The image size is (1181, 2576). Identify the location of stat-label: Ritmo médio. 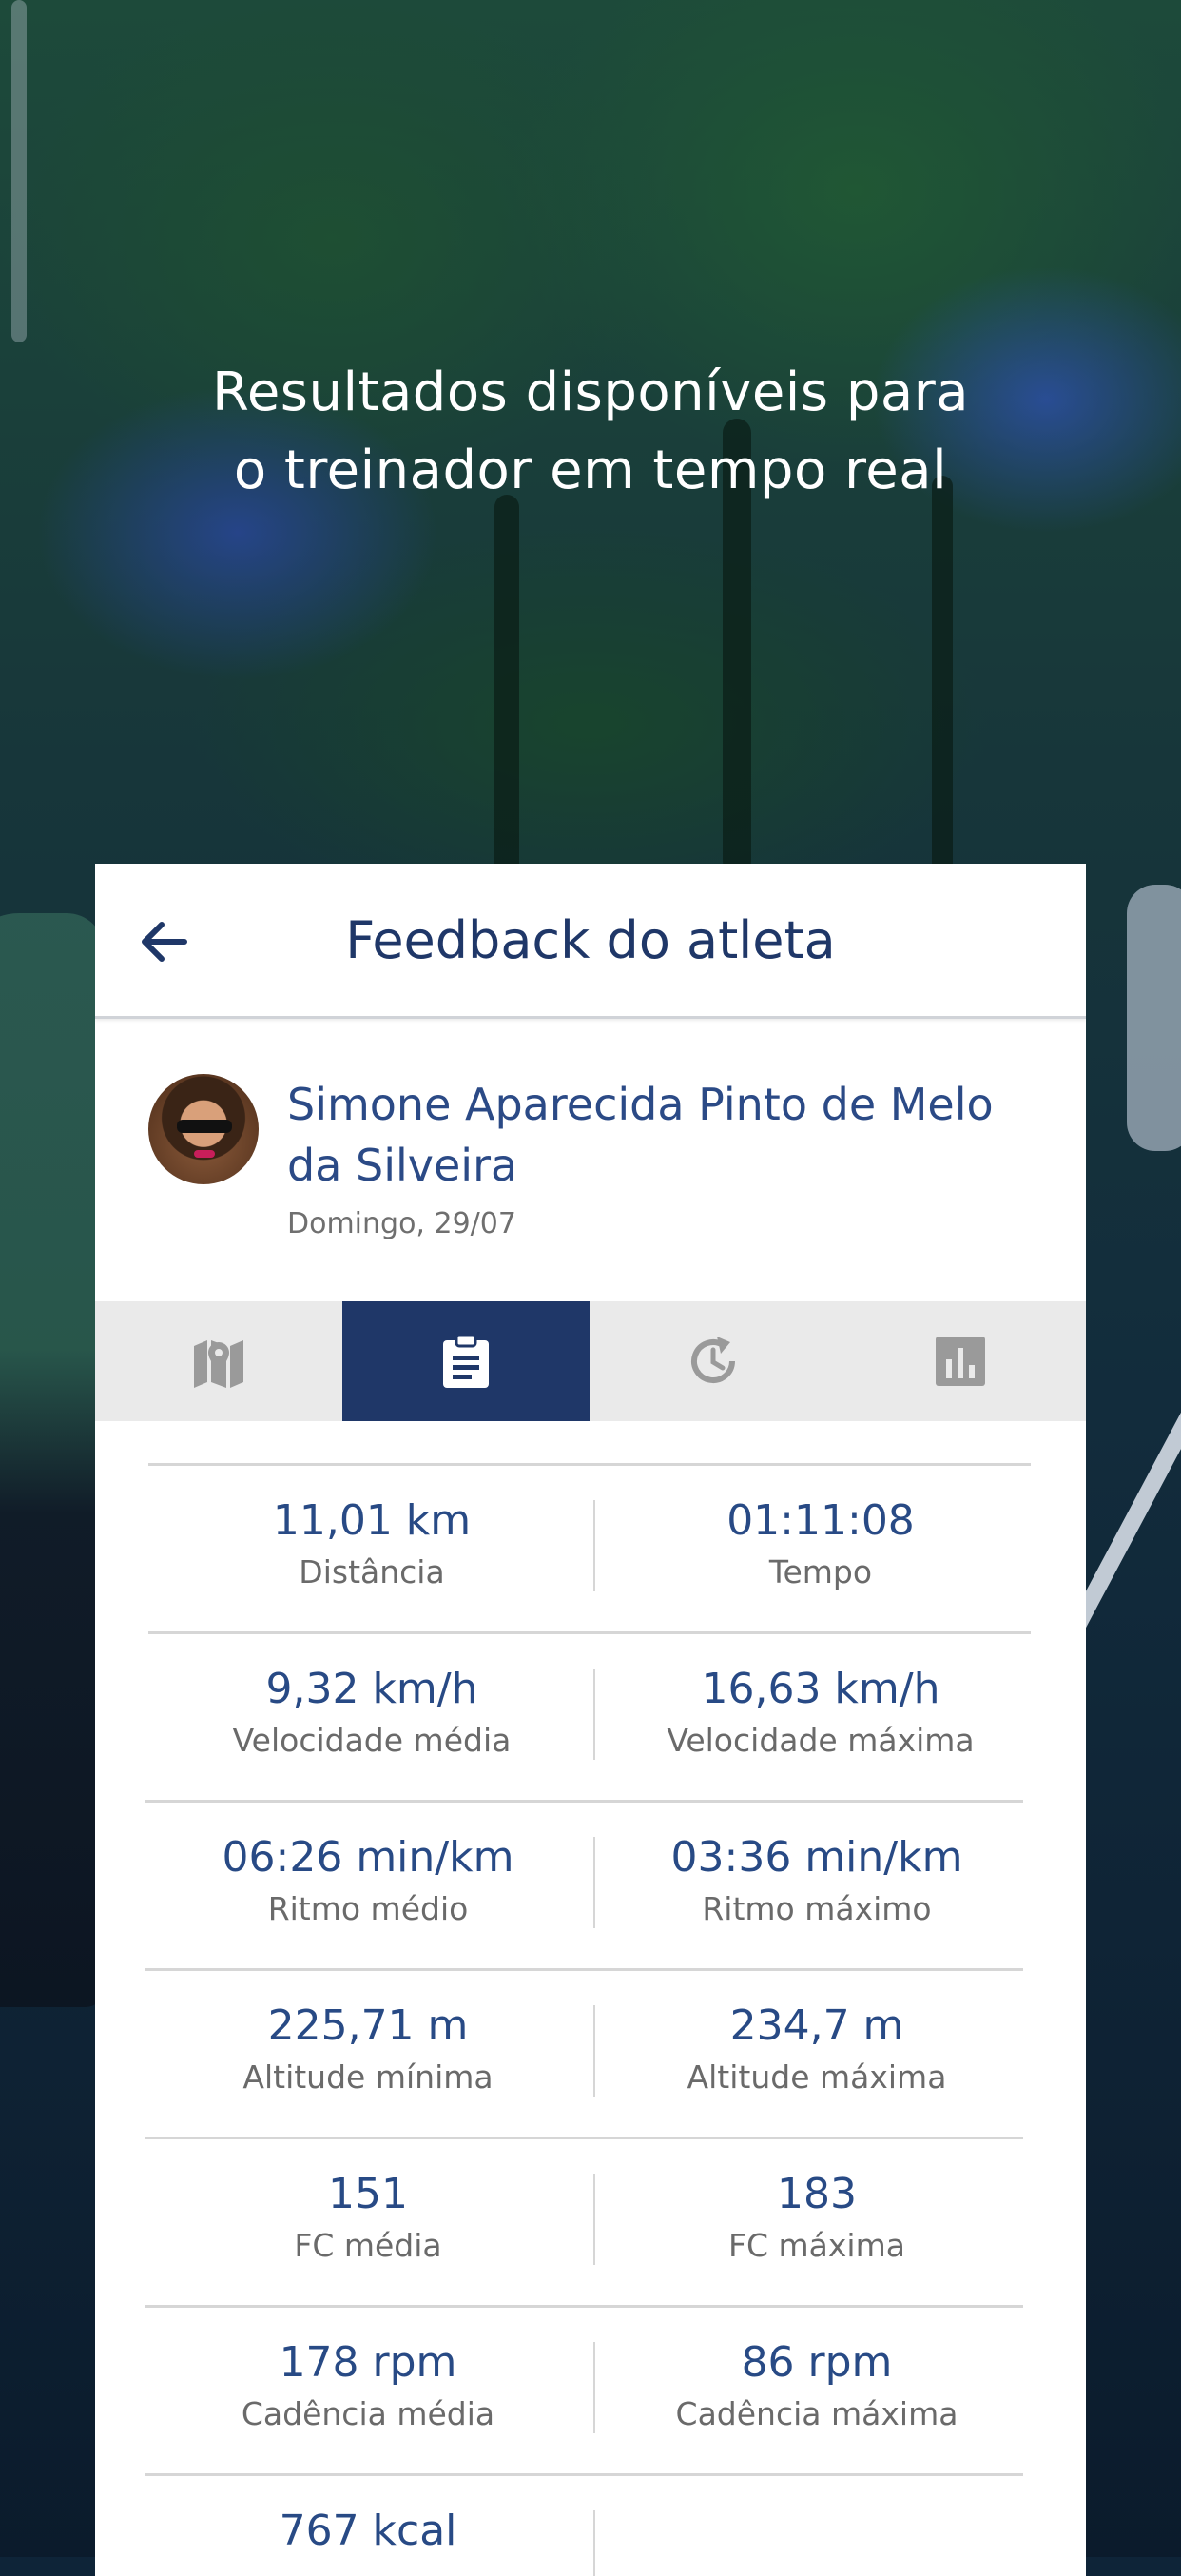
(368, 1909).